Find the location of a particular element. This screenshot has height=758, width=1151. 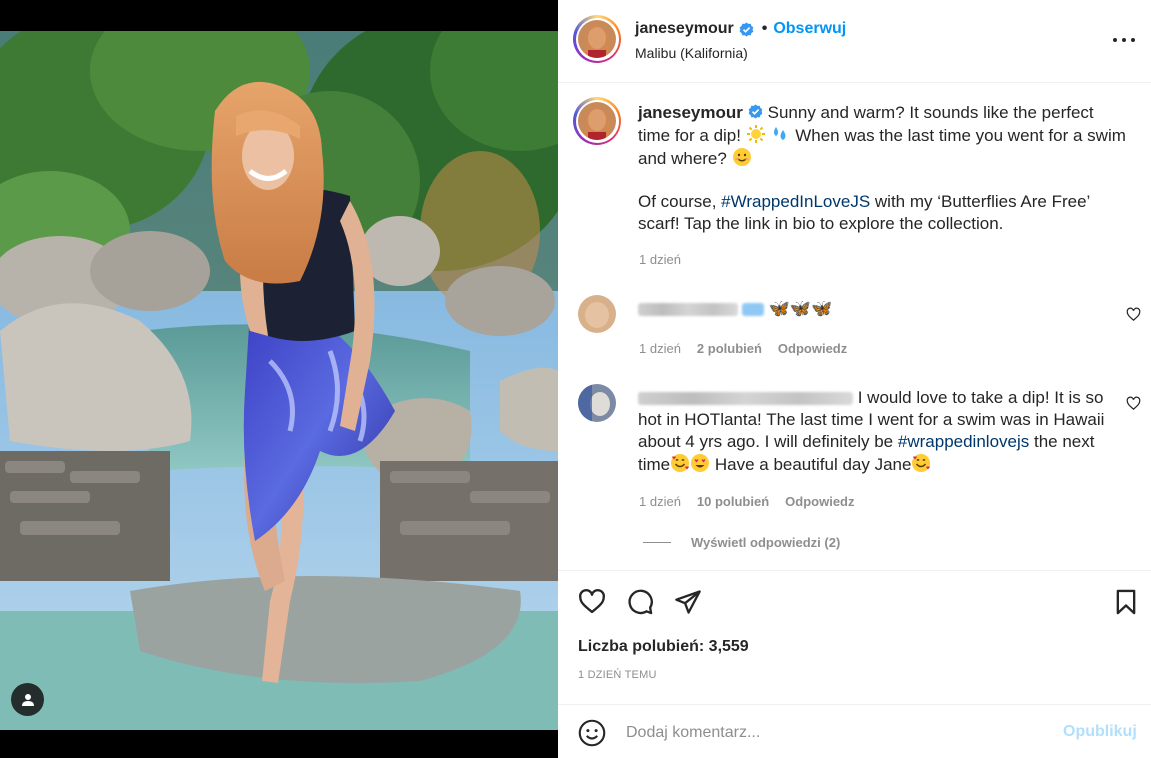

user-tag-button is located at coordinates (27, 699).